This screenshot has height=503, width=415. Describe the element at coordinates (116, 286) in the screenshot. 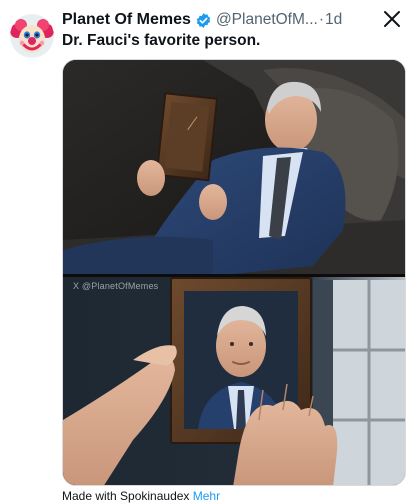

I see `media-watermark: X @PlanetOfMemes` at that location.